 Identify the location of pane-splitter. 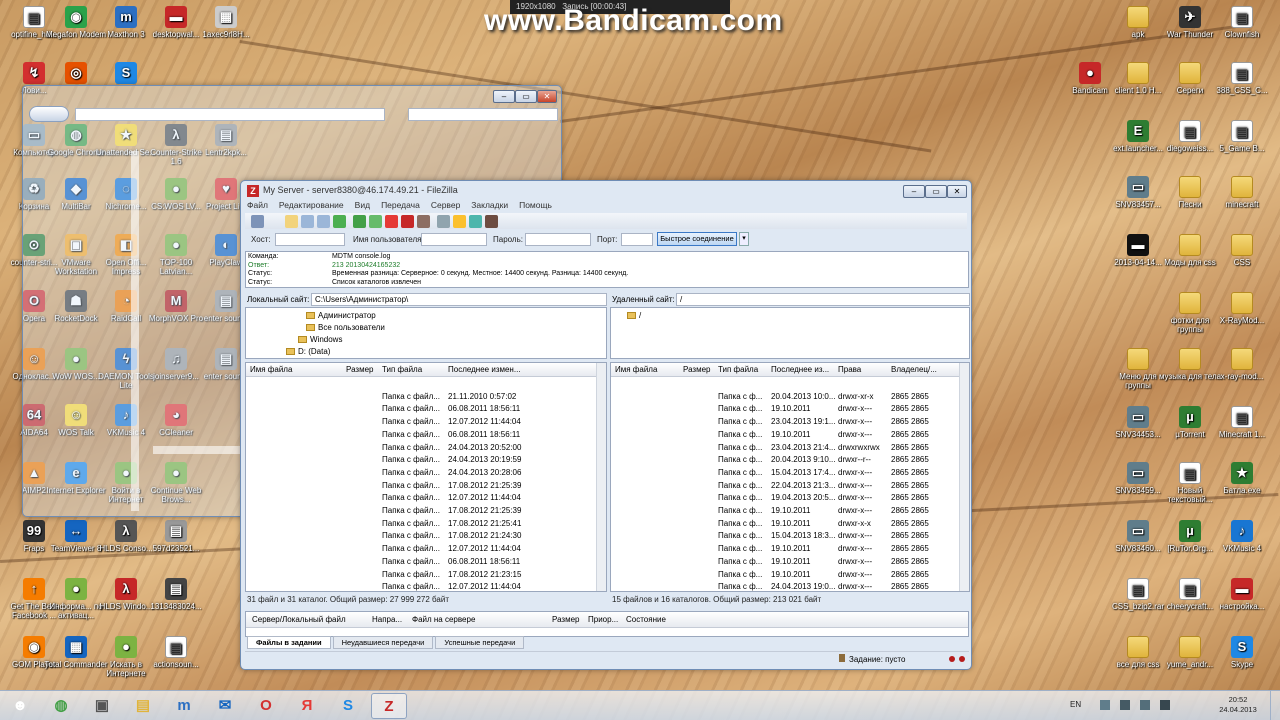
(135, 331).